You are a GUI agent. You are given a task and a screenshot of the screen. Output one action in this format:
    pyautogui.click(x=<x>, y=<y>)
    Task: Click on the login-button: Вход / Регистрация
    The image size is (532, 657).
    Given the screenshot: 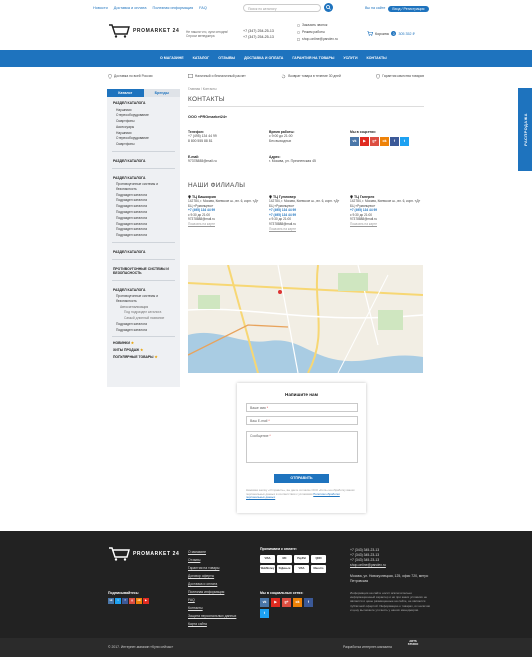 What is the action you would take?
    pyautogui.click(x=408, y=9)
    